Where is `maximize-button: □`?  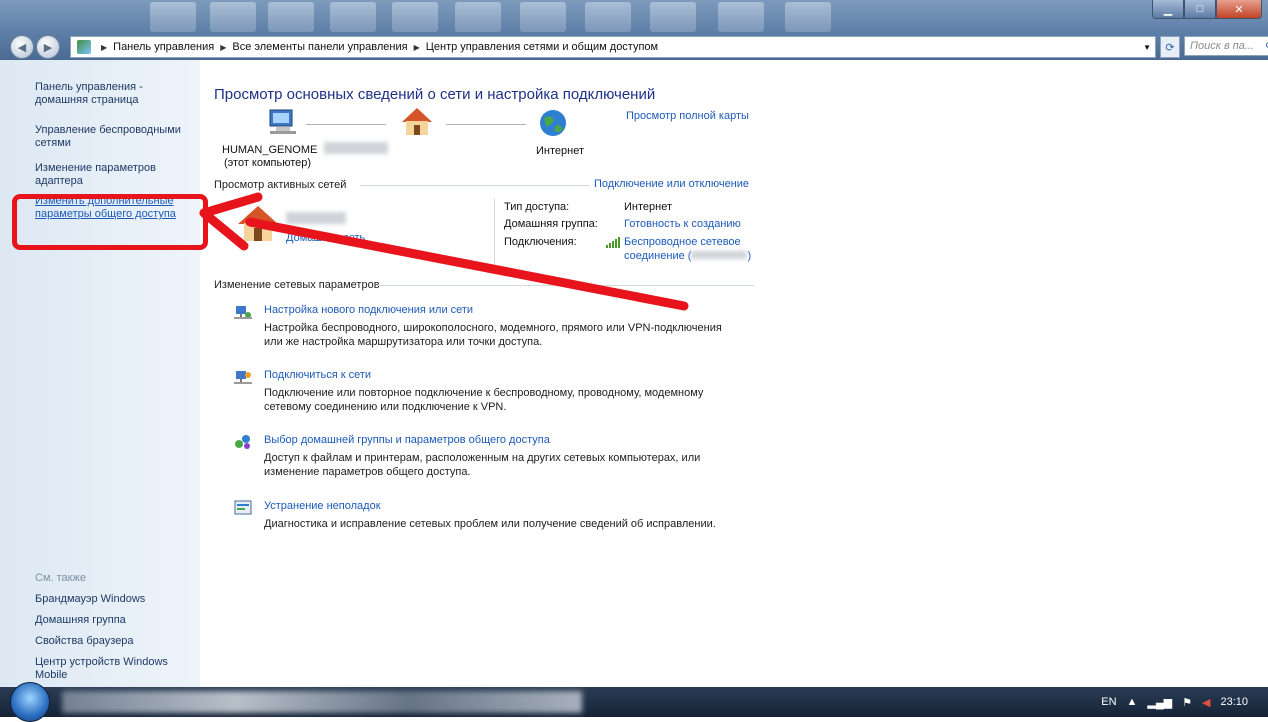 maximize-button: □ is located at coordinates (1200, 9).